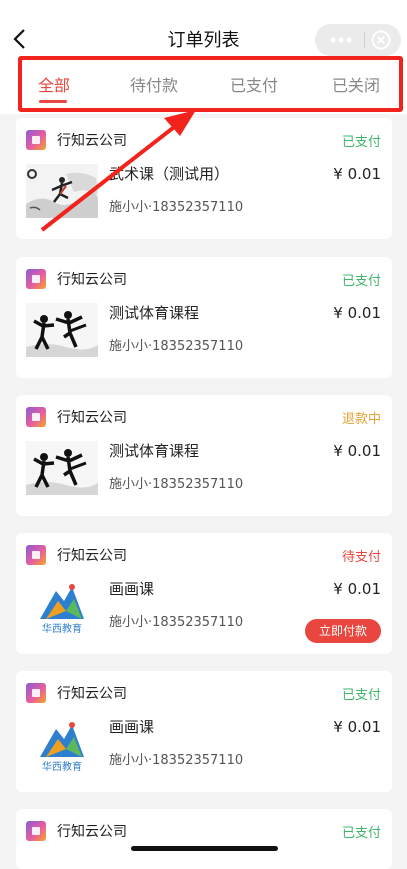  I want to click on order-card: 行知云公司 已支付 测试体育课程 ¥ 0.01 施小小·18352357110, so click(204, 317).